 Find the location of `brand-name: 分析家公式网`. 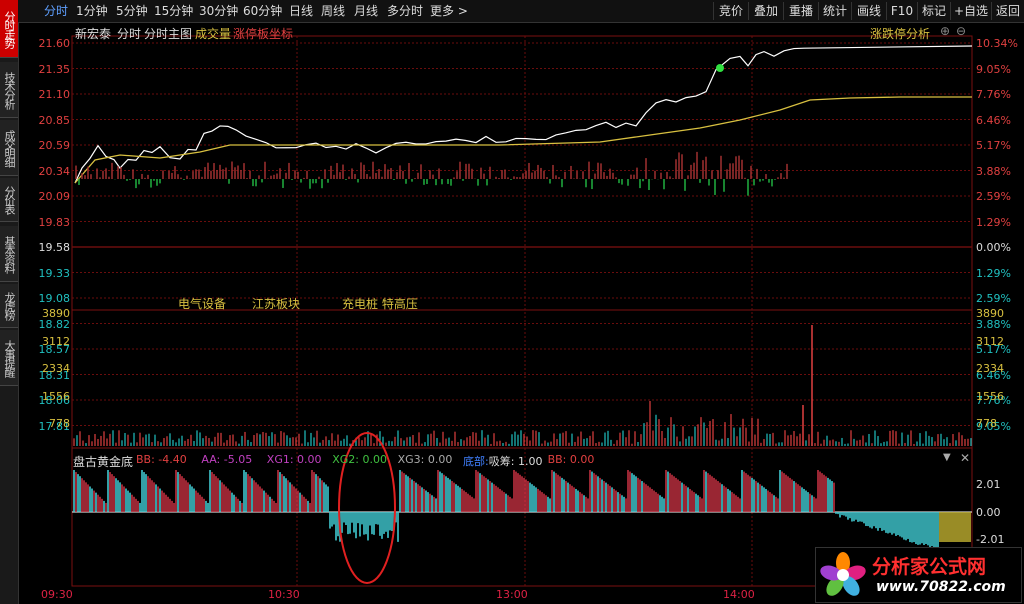

brand-name: 分析家公式网 is located at coordinates (929, 567).